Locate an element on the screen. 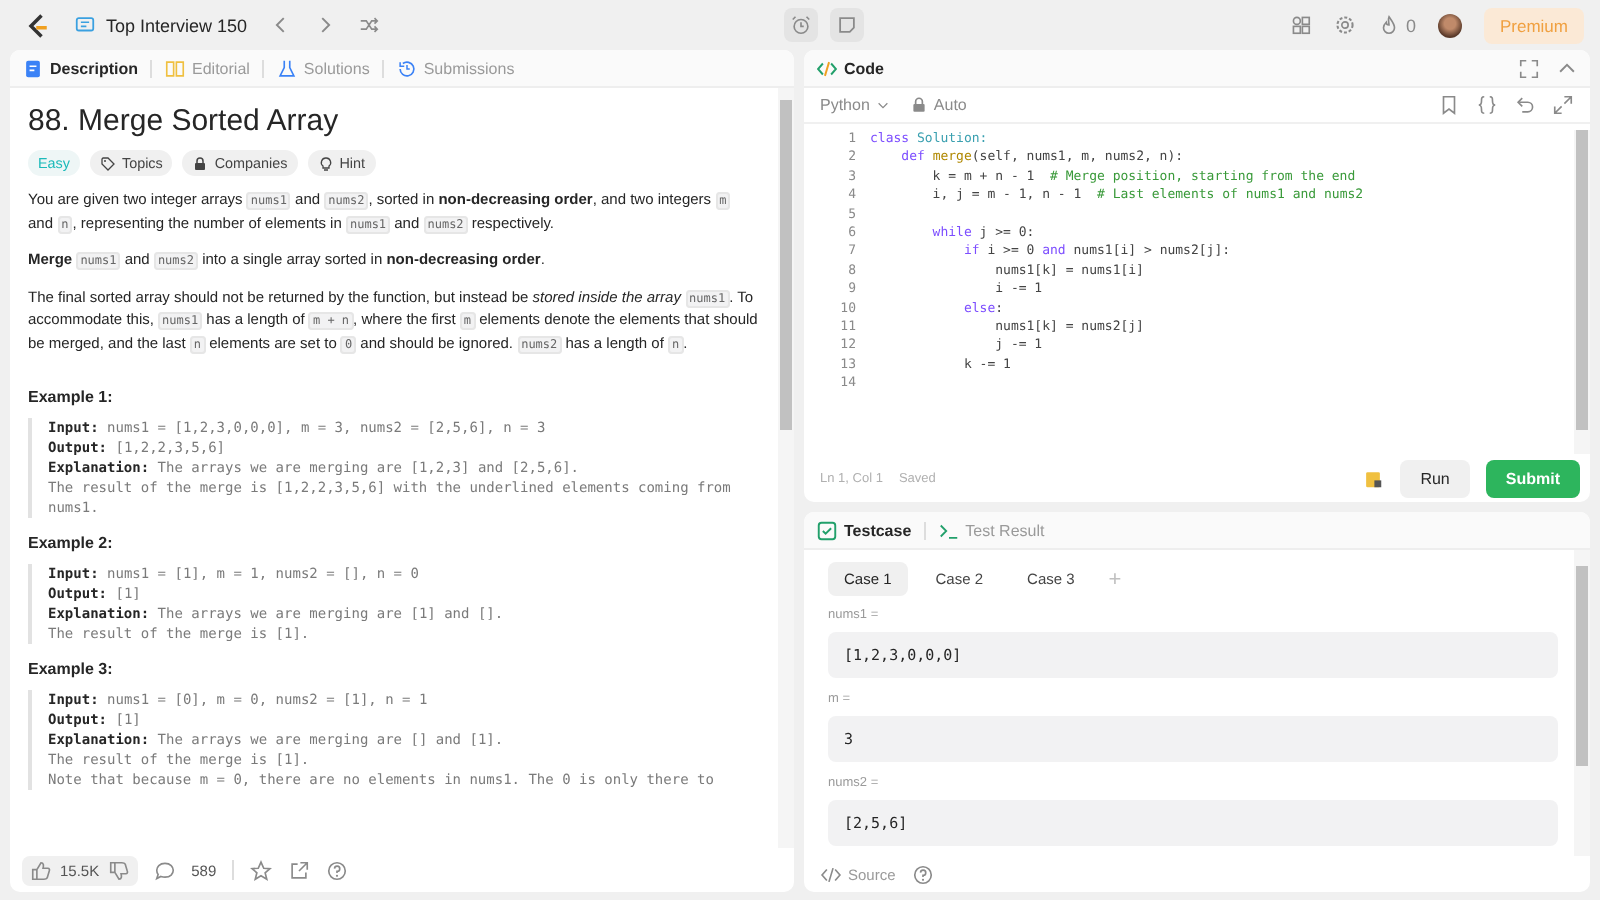 This screenshot has width=1600, height=900. flask-icon is located at coordinates (286, 68).